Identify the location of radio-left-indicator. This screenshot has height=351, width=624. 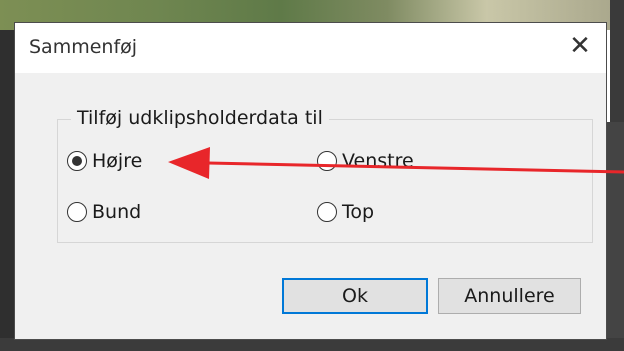
(327, 161).